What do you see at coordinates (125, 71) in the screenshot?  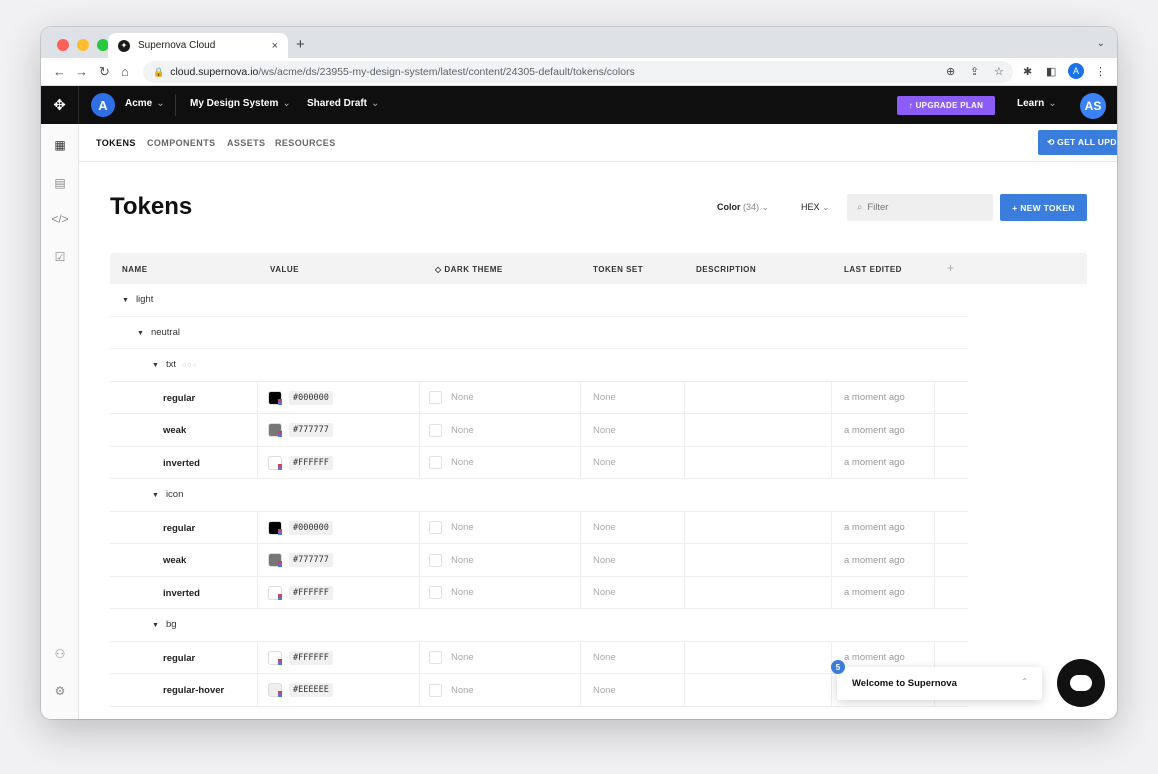 I see `home-icon: ⌂` at bounding box center [125, 71].